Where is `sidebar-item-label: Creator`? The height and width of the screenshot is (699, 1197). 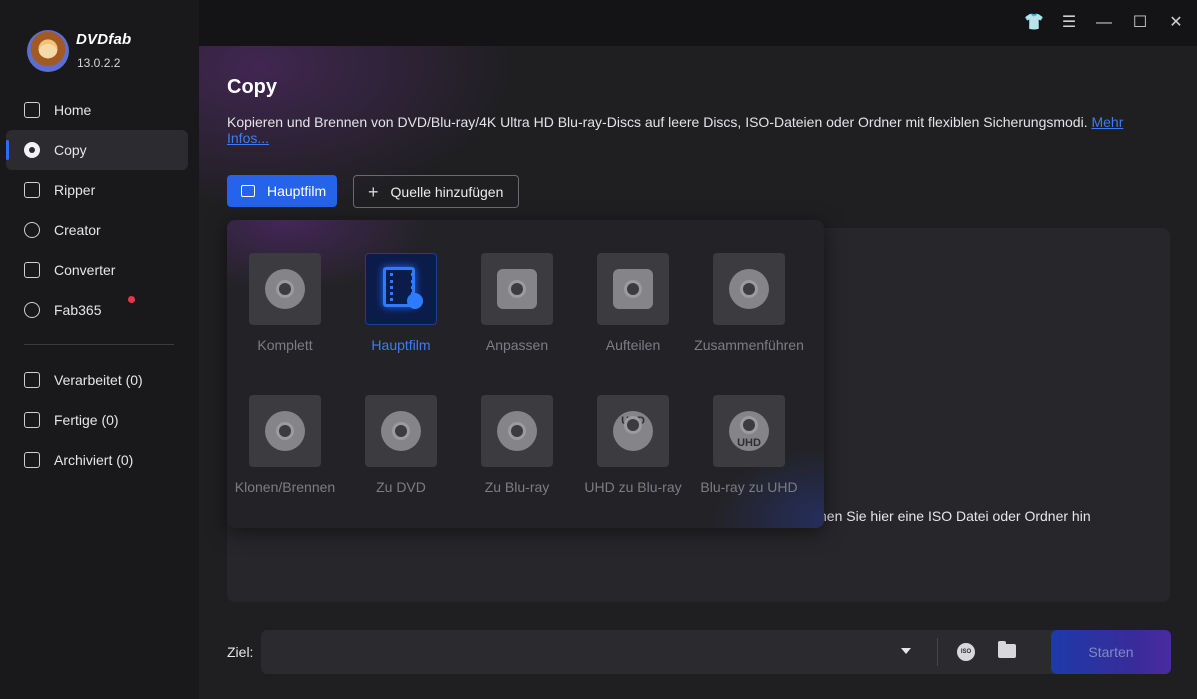
sidebar-item-label: Creator is located at coordinates (77, 230).